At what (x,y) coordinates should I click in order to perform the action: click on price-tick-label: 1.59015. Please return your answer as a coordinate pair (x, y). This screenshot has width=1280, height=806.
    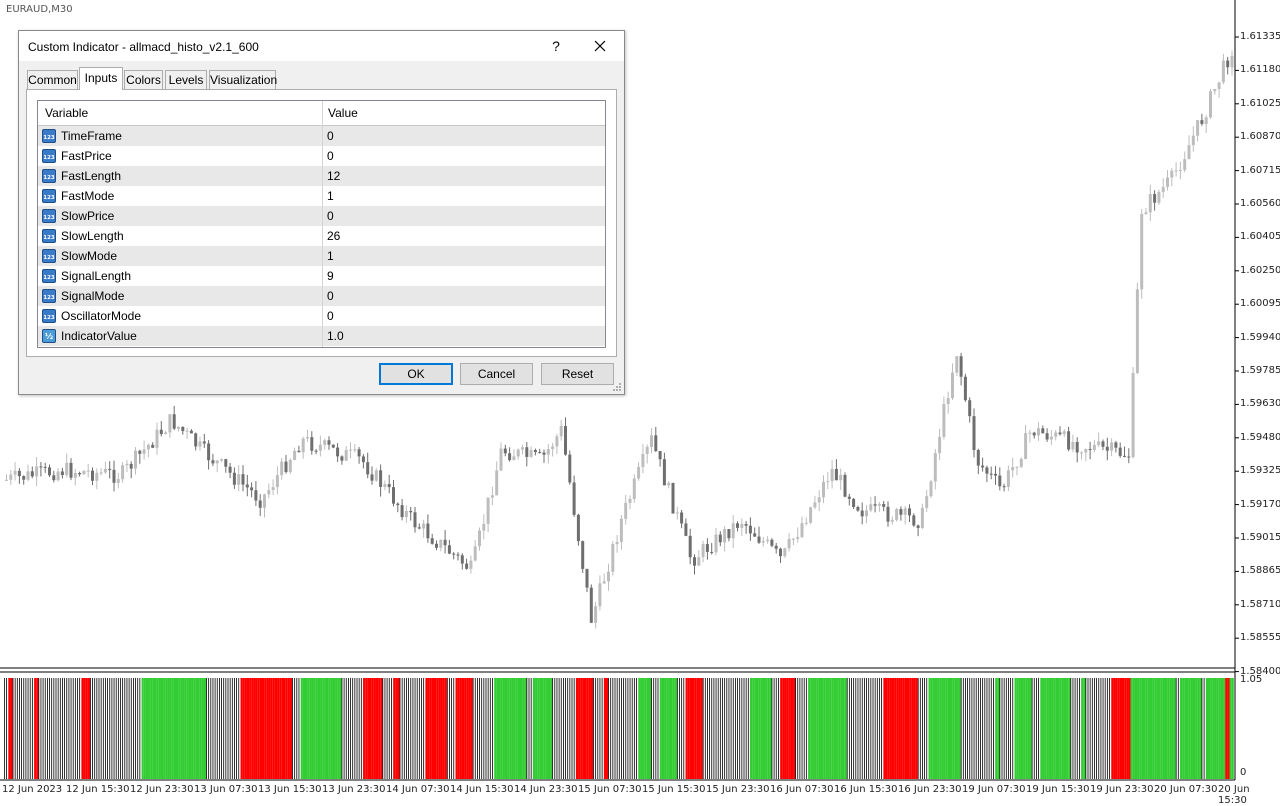
    Looking at the image, I should click on (1260, 537).